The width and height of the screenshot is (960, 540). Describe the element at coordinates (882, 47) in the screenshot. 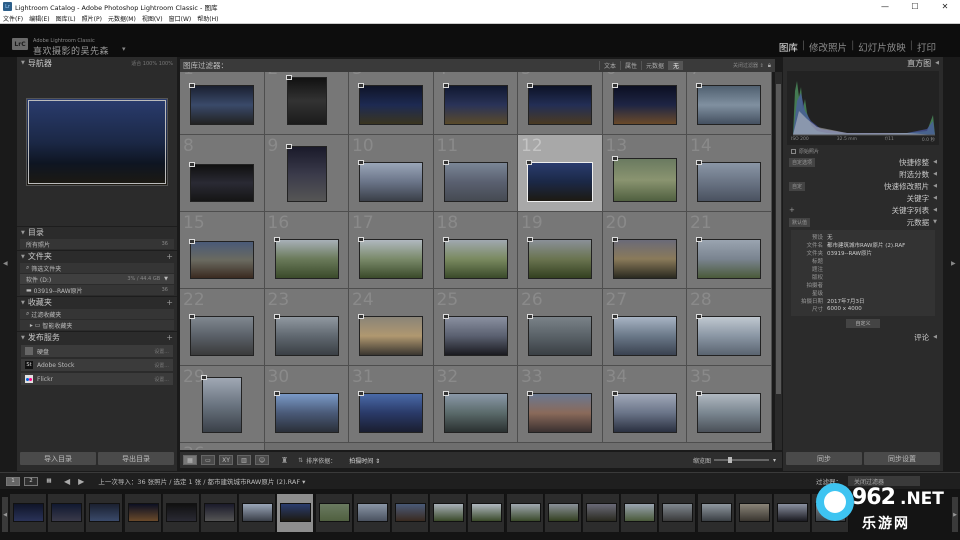

I see `module-slideshow: 幻灯片放映` at that location.